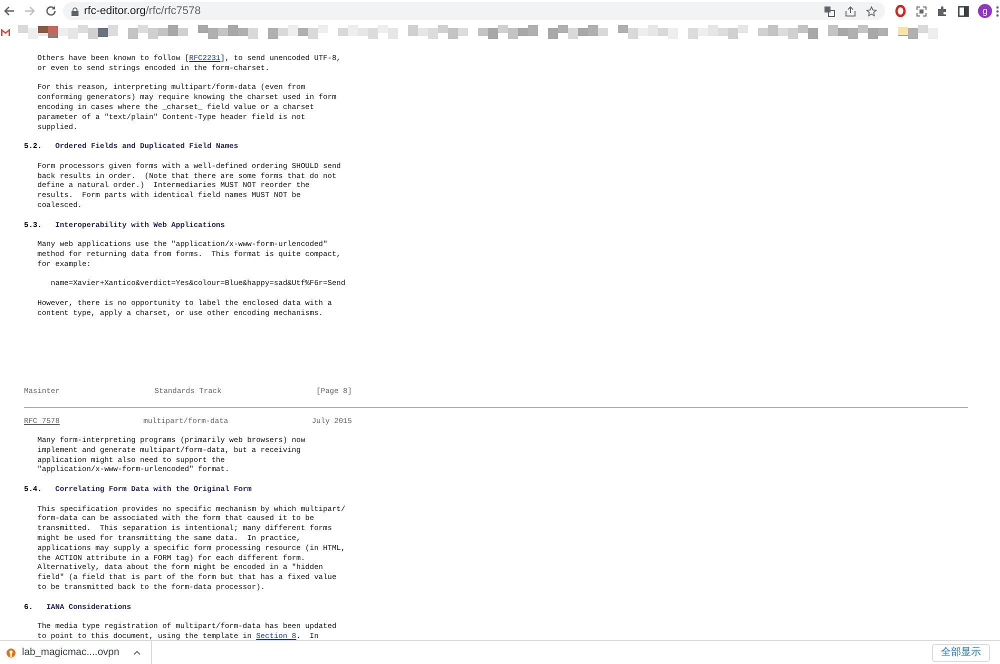 This screenshot has height=664, width=1000. I want to click on reload-icon, so click(51, 11).